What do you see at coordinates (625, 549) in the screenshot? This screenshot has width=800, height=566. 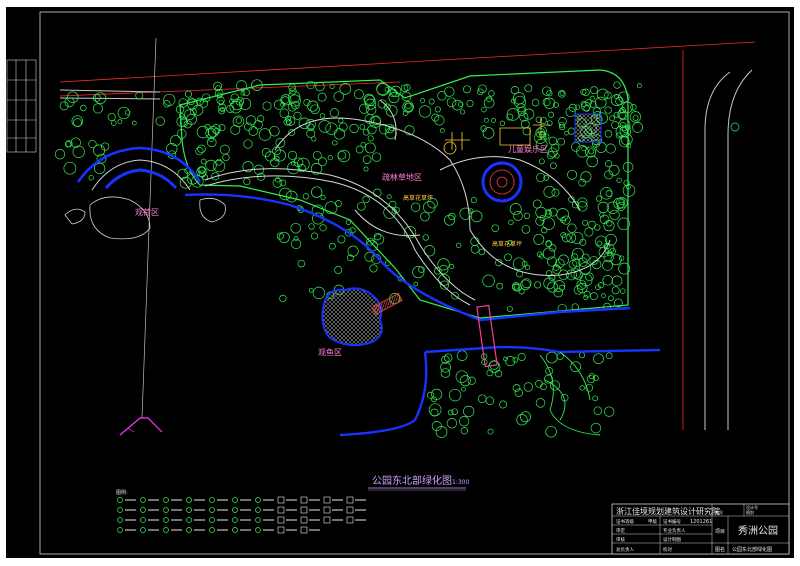 I see `row-label-chief: 总负责人` at bounding box center [625, 549].